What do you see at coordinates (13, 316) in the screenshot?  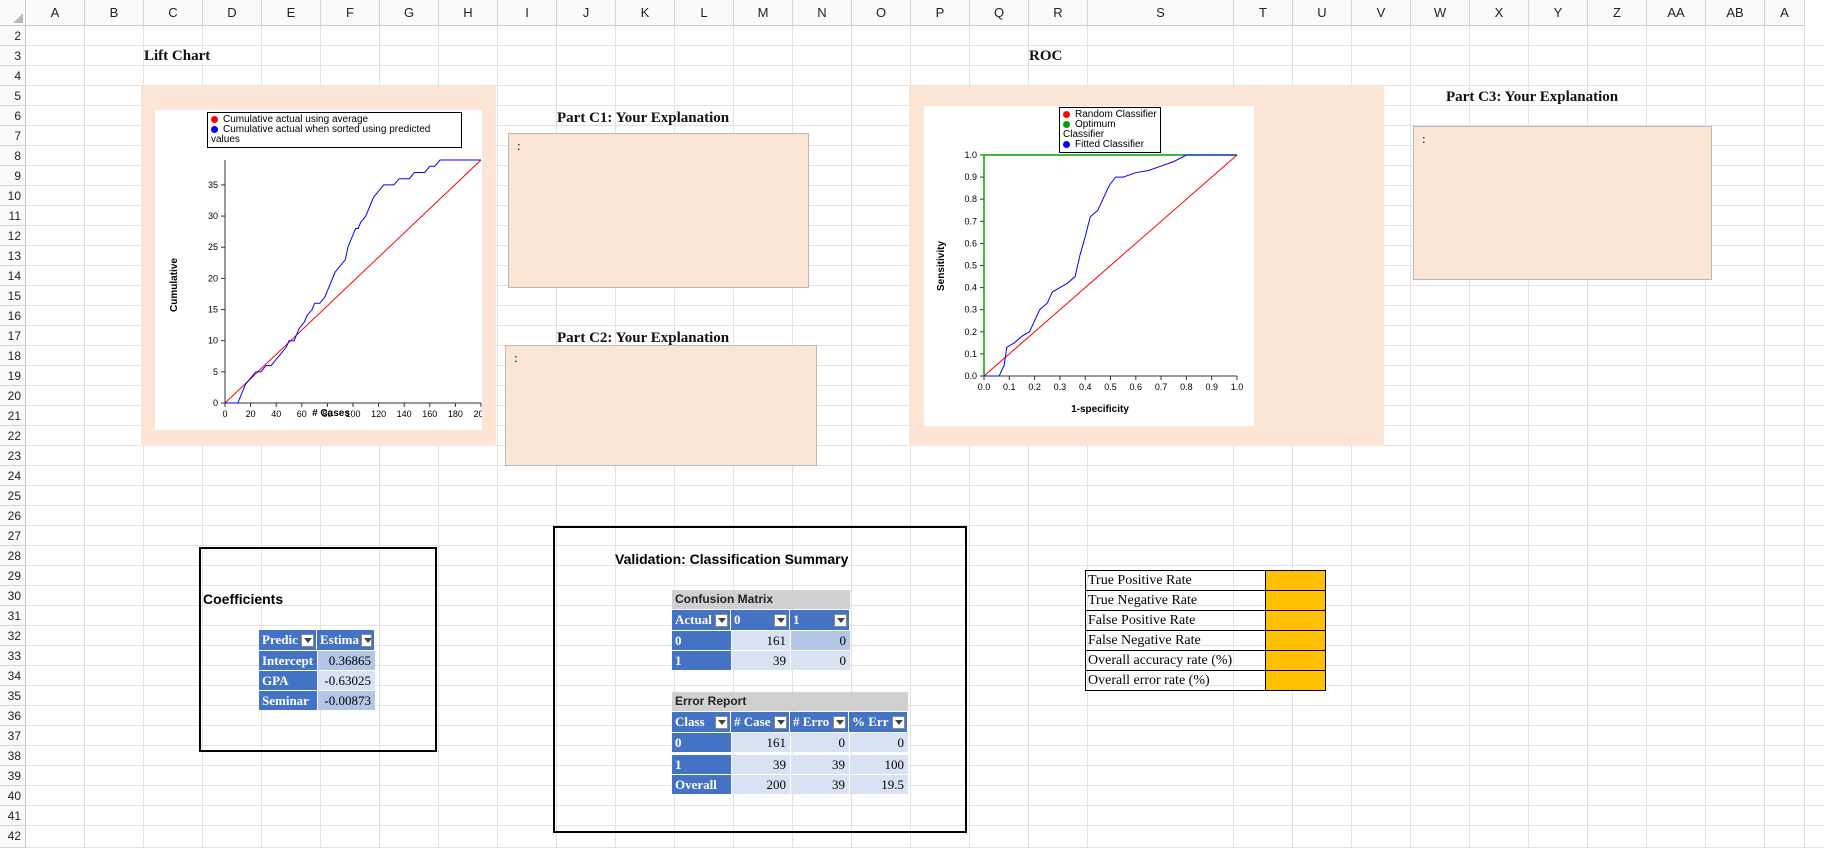 I see `row-header: 16` at bounding box center [13, 316].